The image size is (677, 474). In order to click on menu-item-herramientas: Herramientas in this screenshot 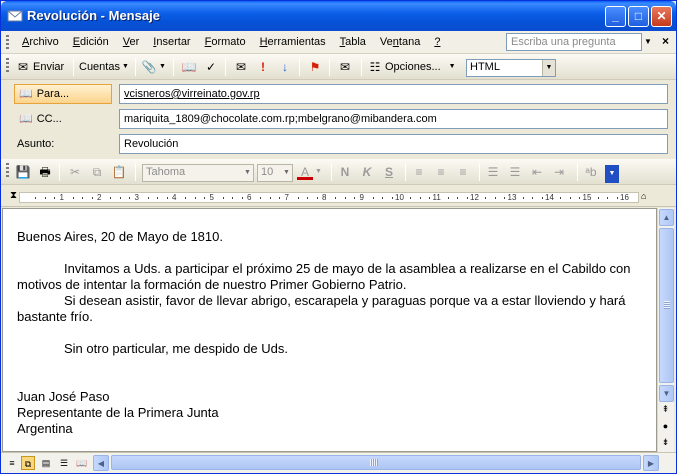, I will do `click(293, 42)`.